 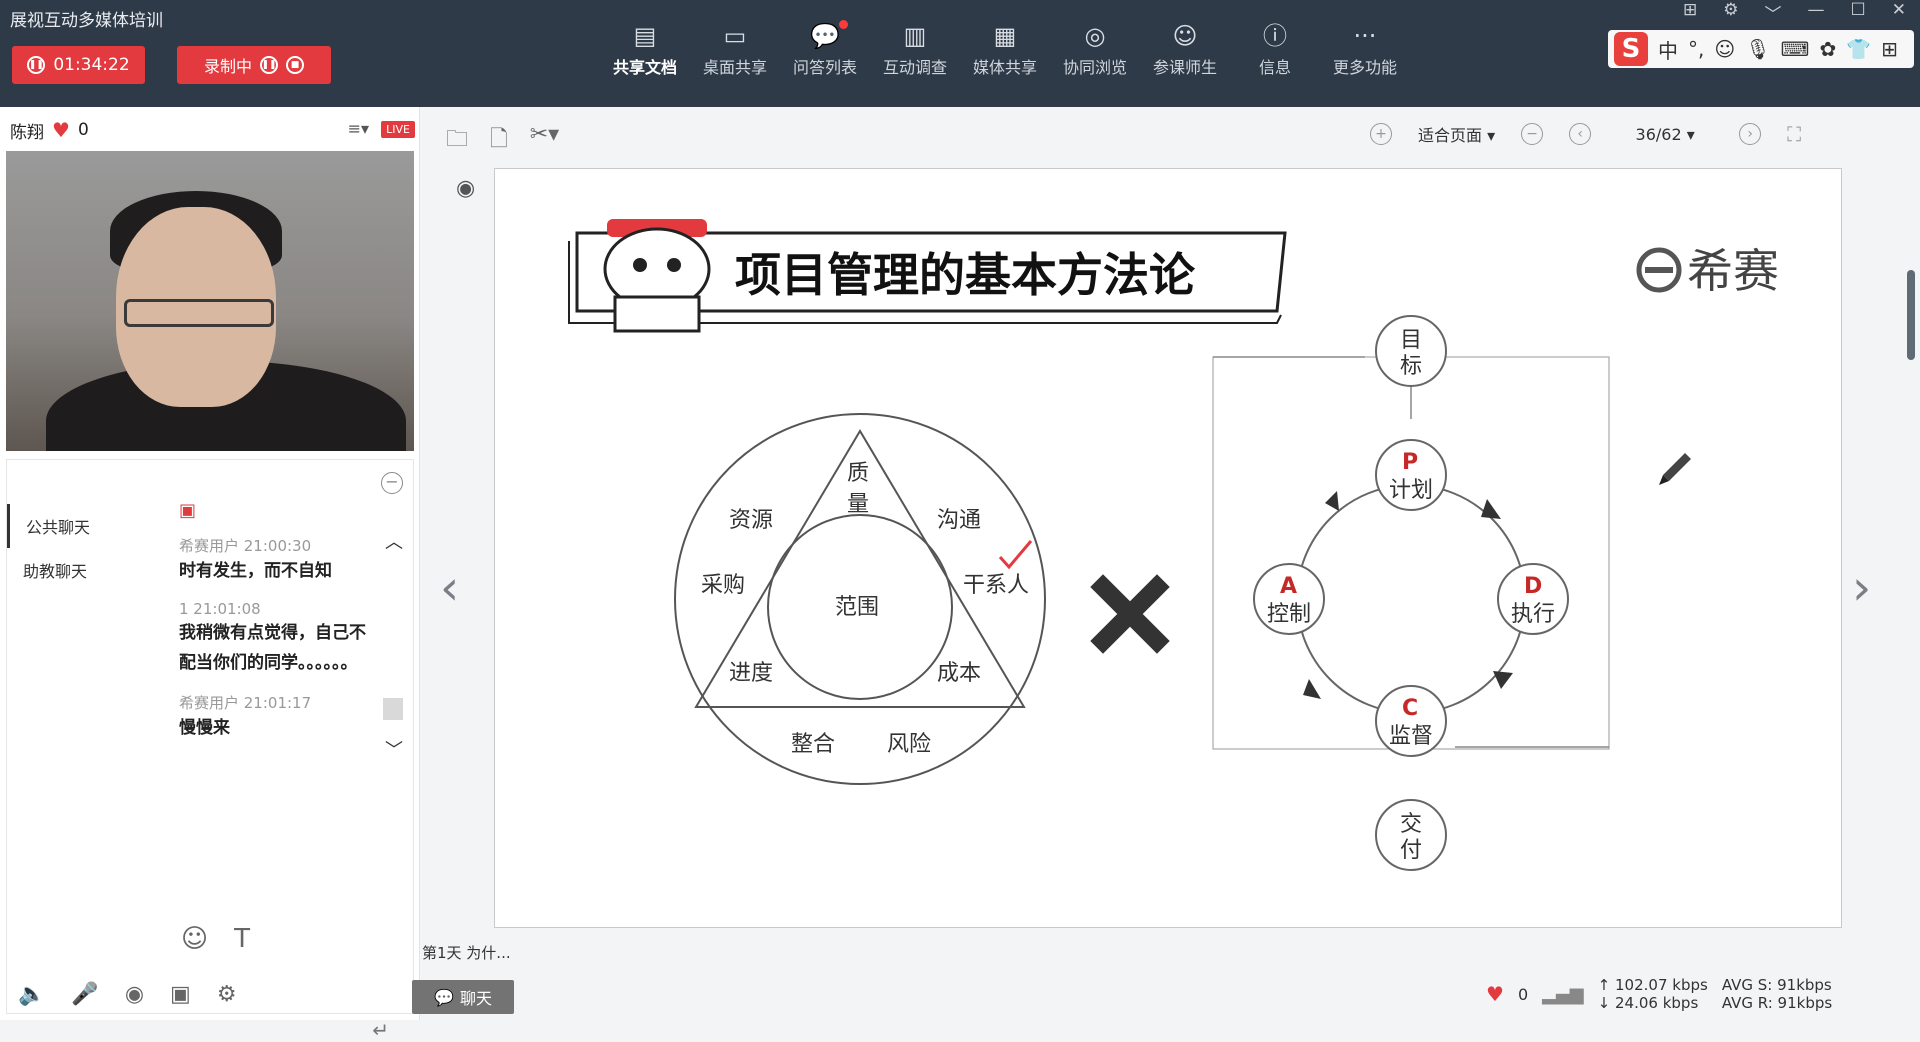 What do you see at coordinates (1275, 48) in the screenshot?
I see `tool-info: ⓘ 信息` at bounding box center [1275, 48].